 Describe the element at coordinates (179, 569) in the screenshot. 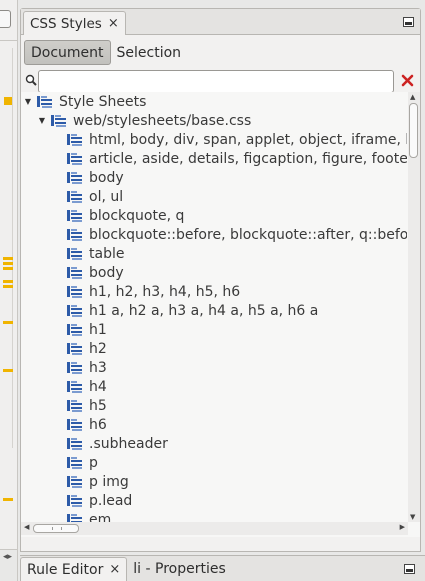

I see `tab-properties: li - Properties` at that location.